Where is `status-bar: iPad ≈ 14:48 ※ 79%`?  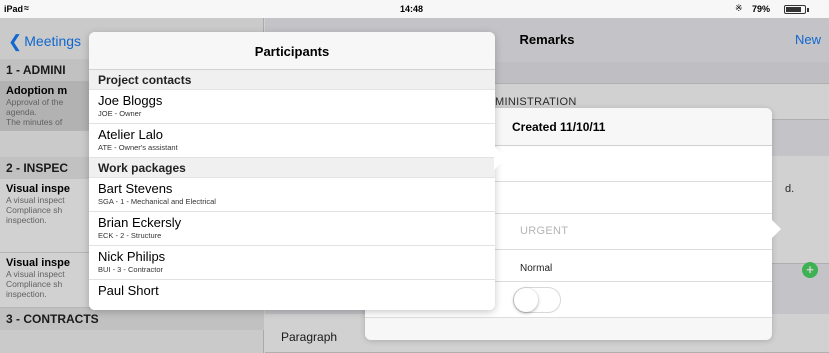
status-bar: iPad ≈ 14:48 ※ 79% is located at coordinates (414, 9).